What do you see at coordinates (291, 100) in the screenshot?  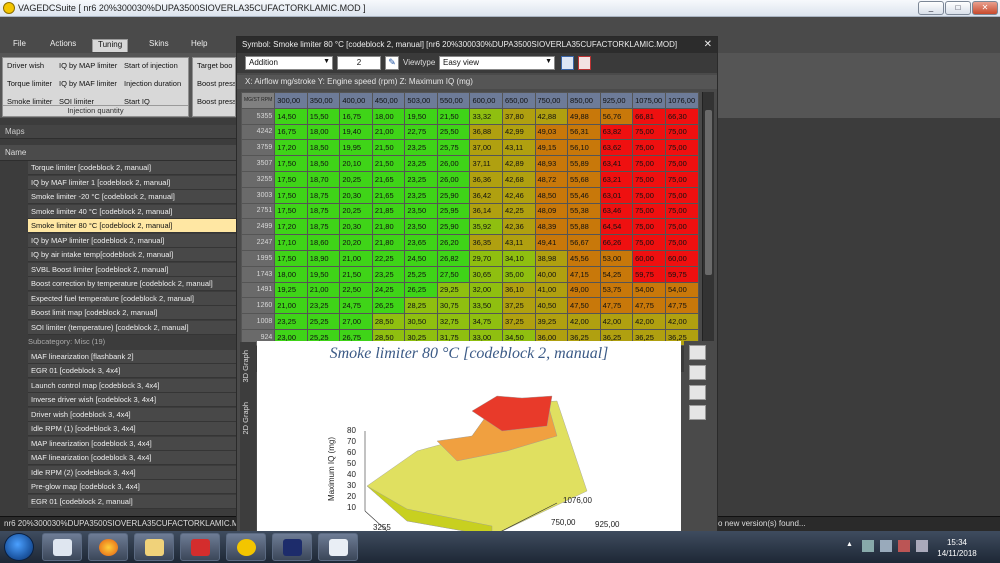 I see `column-header: 300,00` at bounding box center [291, 100].